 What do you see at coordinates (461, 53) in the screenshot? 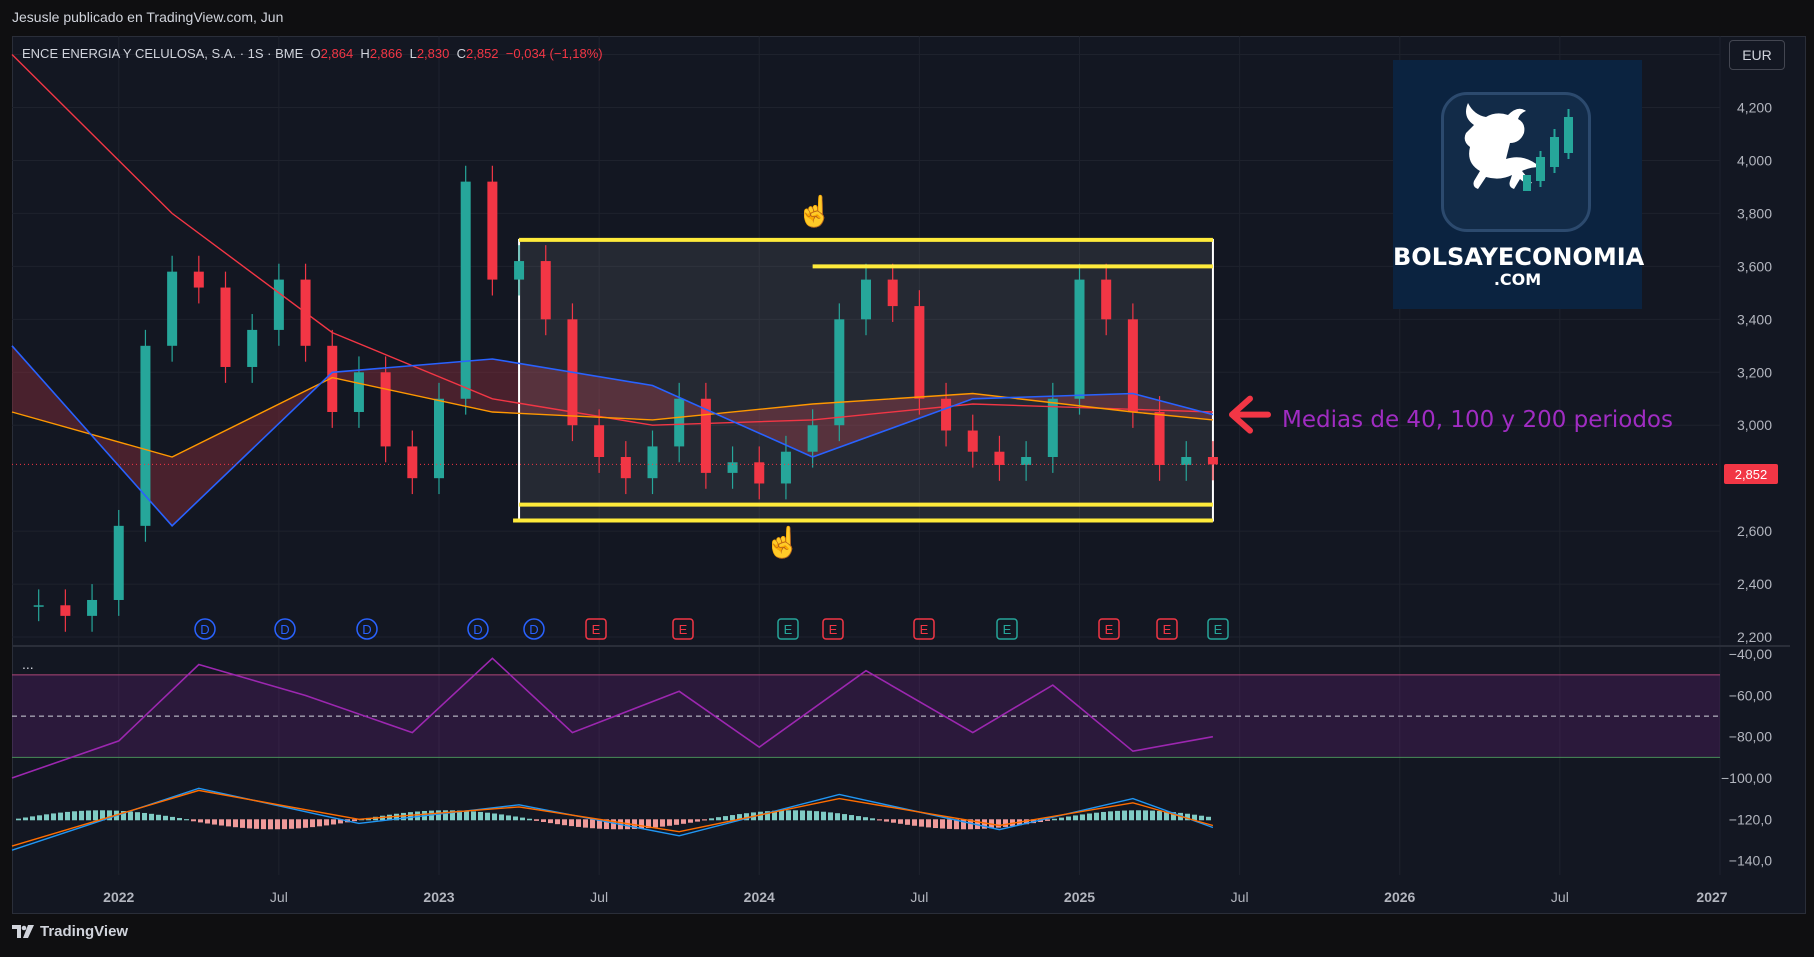
I see `close-label: C` at bounding box center [461, 53].